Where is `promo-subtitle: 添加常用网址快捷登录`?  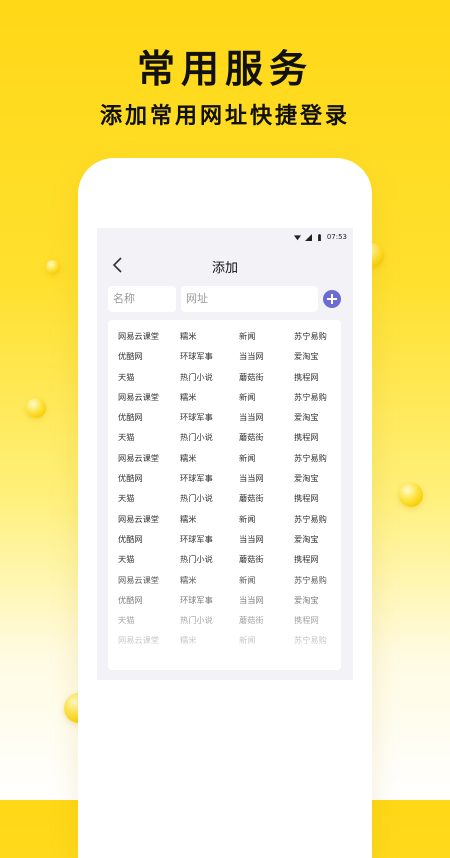 promo-subtitle: 添加常用网址快捷登录 is located at coordinates (224, 116).